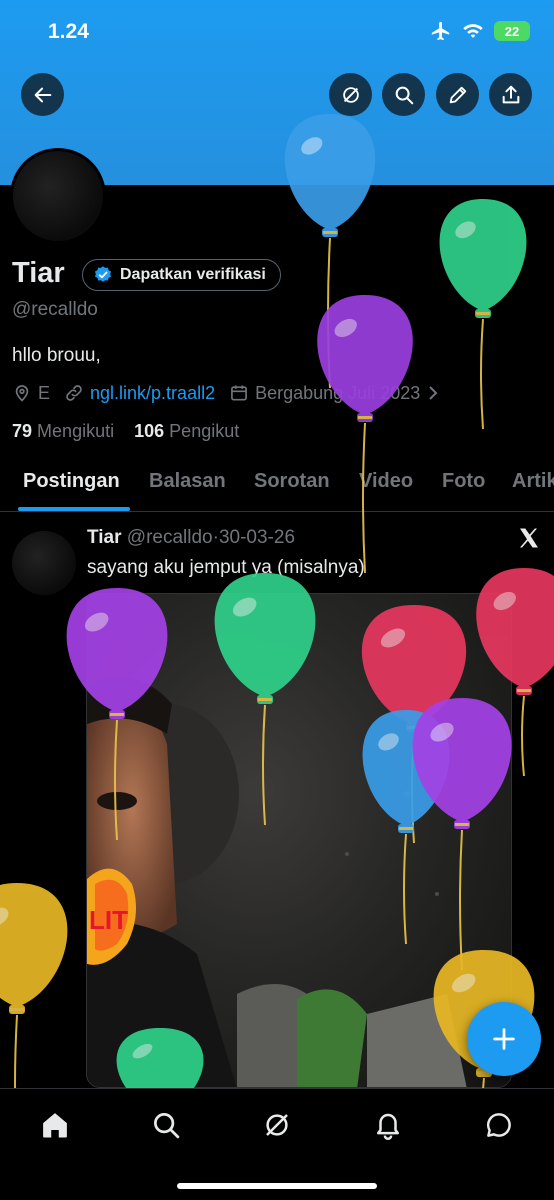  Describe the element at coordinates (277, 33) in the screenshot. I see `status-bar: 1.24 22` at that location.